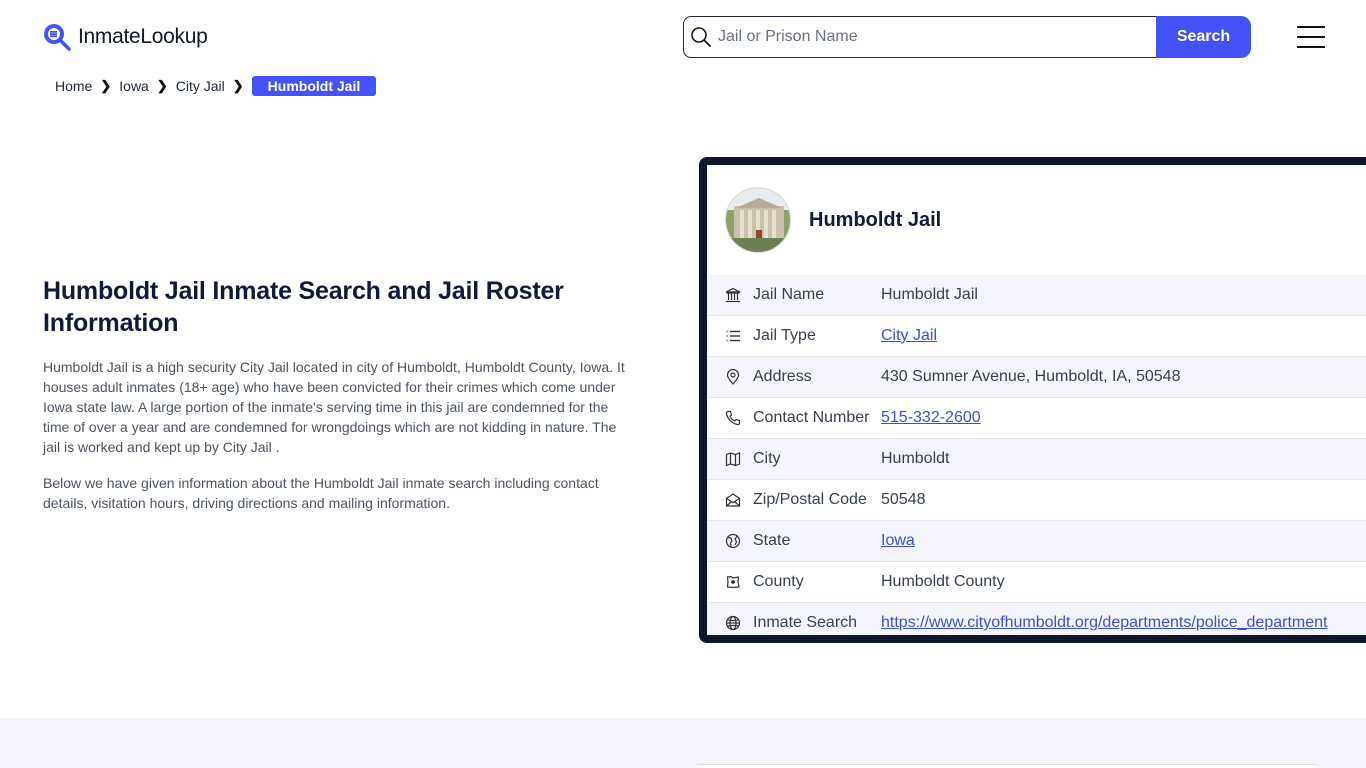 Image resolution: width=1366 pixels, height=768 pixels. I want to click on breadcrumb-iowa: Iowa, so click(134, 86).